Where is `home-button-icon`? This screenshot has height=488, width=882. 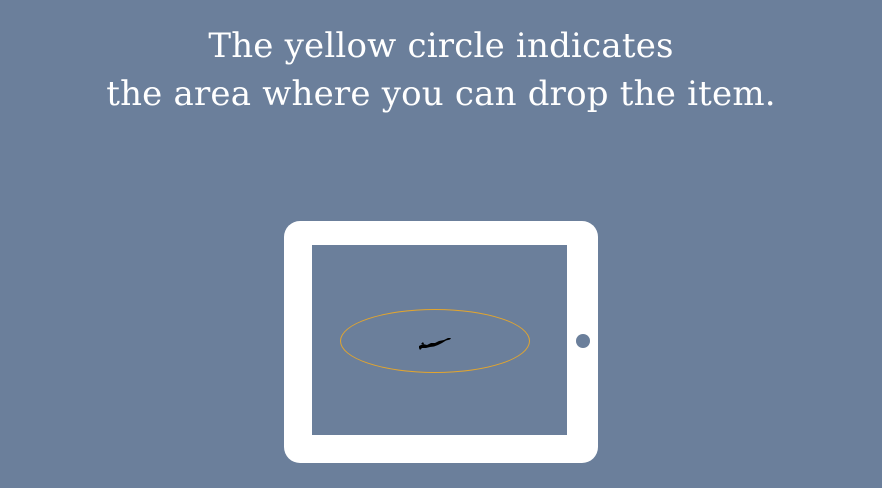 home-button-icon is located at coordinates (583, 341).